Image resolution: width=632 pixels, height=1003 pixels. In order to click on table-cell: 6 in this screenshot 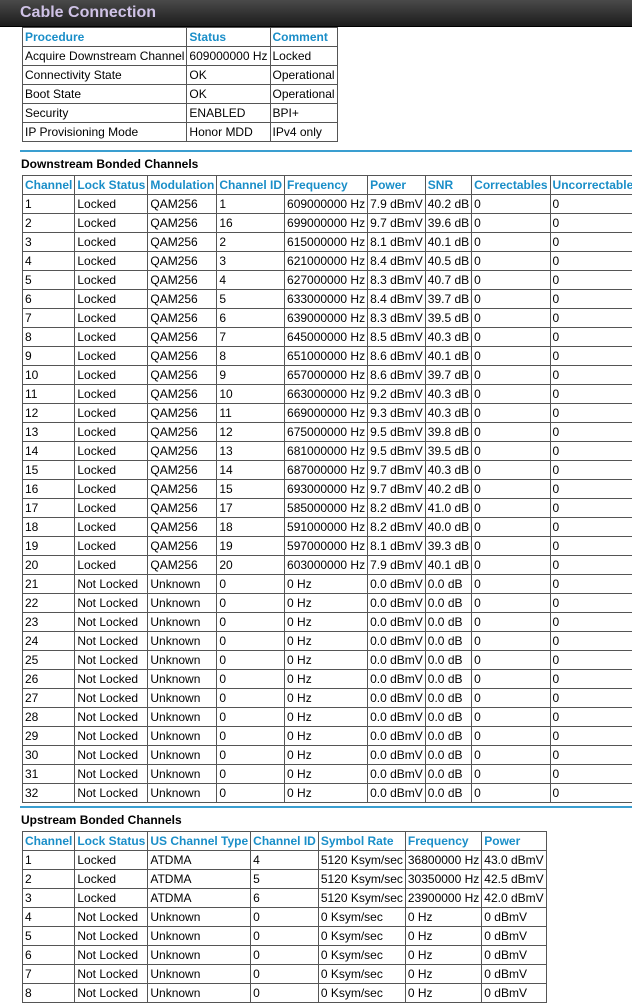, I will do `click(49, 955)`.